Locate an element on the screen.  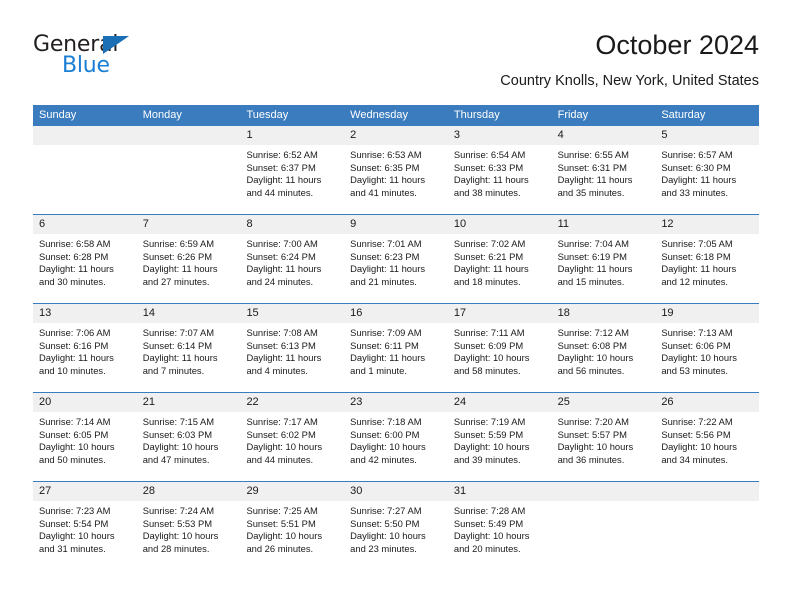
daylight-text-line2: and 53 minutes. is located at coordinates (695, 370).